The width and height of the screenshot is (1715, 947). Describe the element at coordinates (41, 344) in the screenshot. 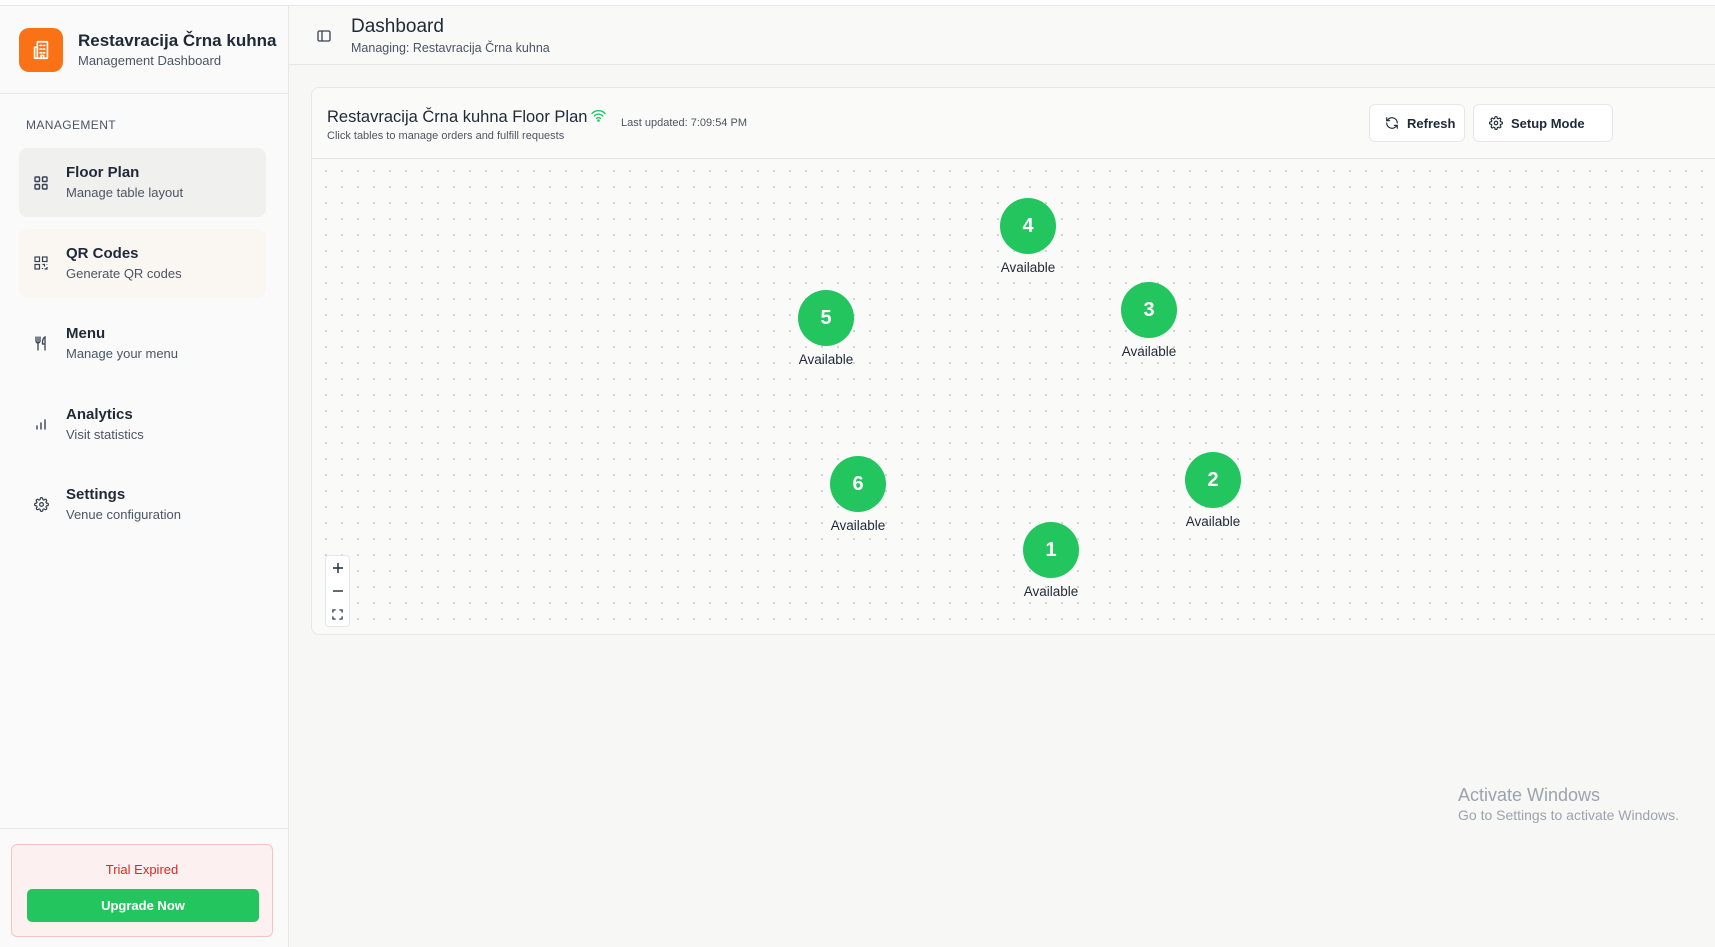

I see `utensils-icon` at that location.